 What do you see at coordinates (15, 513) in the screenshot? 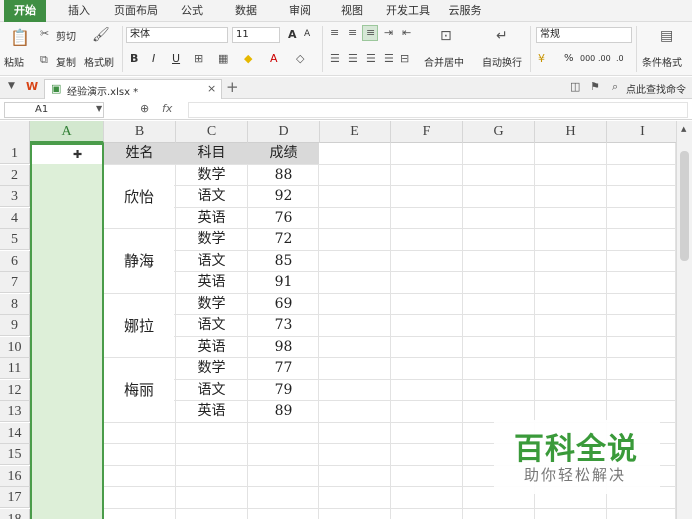
I see `row-header-18: 18` at bounding box center [15, 513].